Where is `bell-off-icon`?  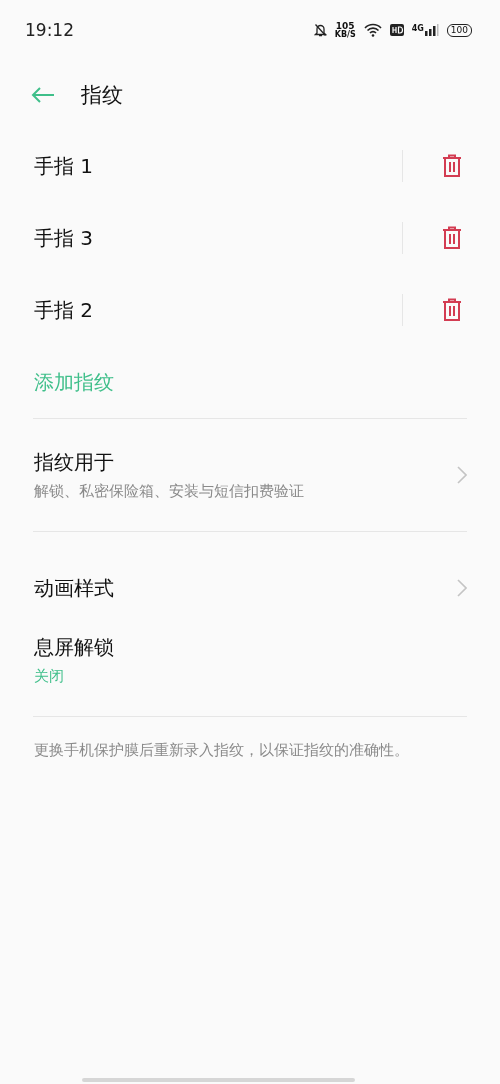 bell-off-icon is located at coordinates (320, 30).